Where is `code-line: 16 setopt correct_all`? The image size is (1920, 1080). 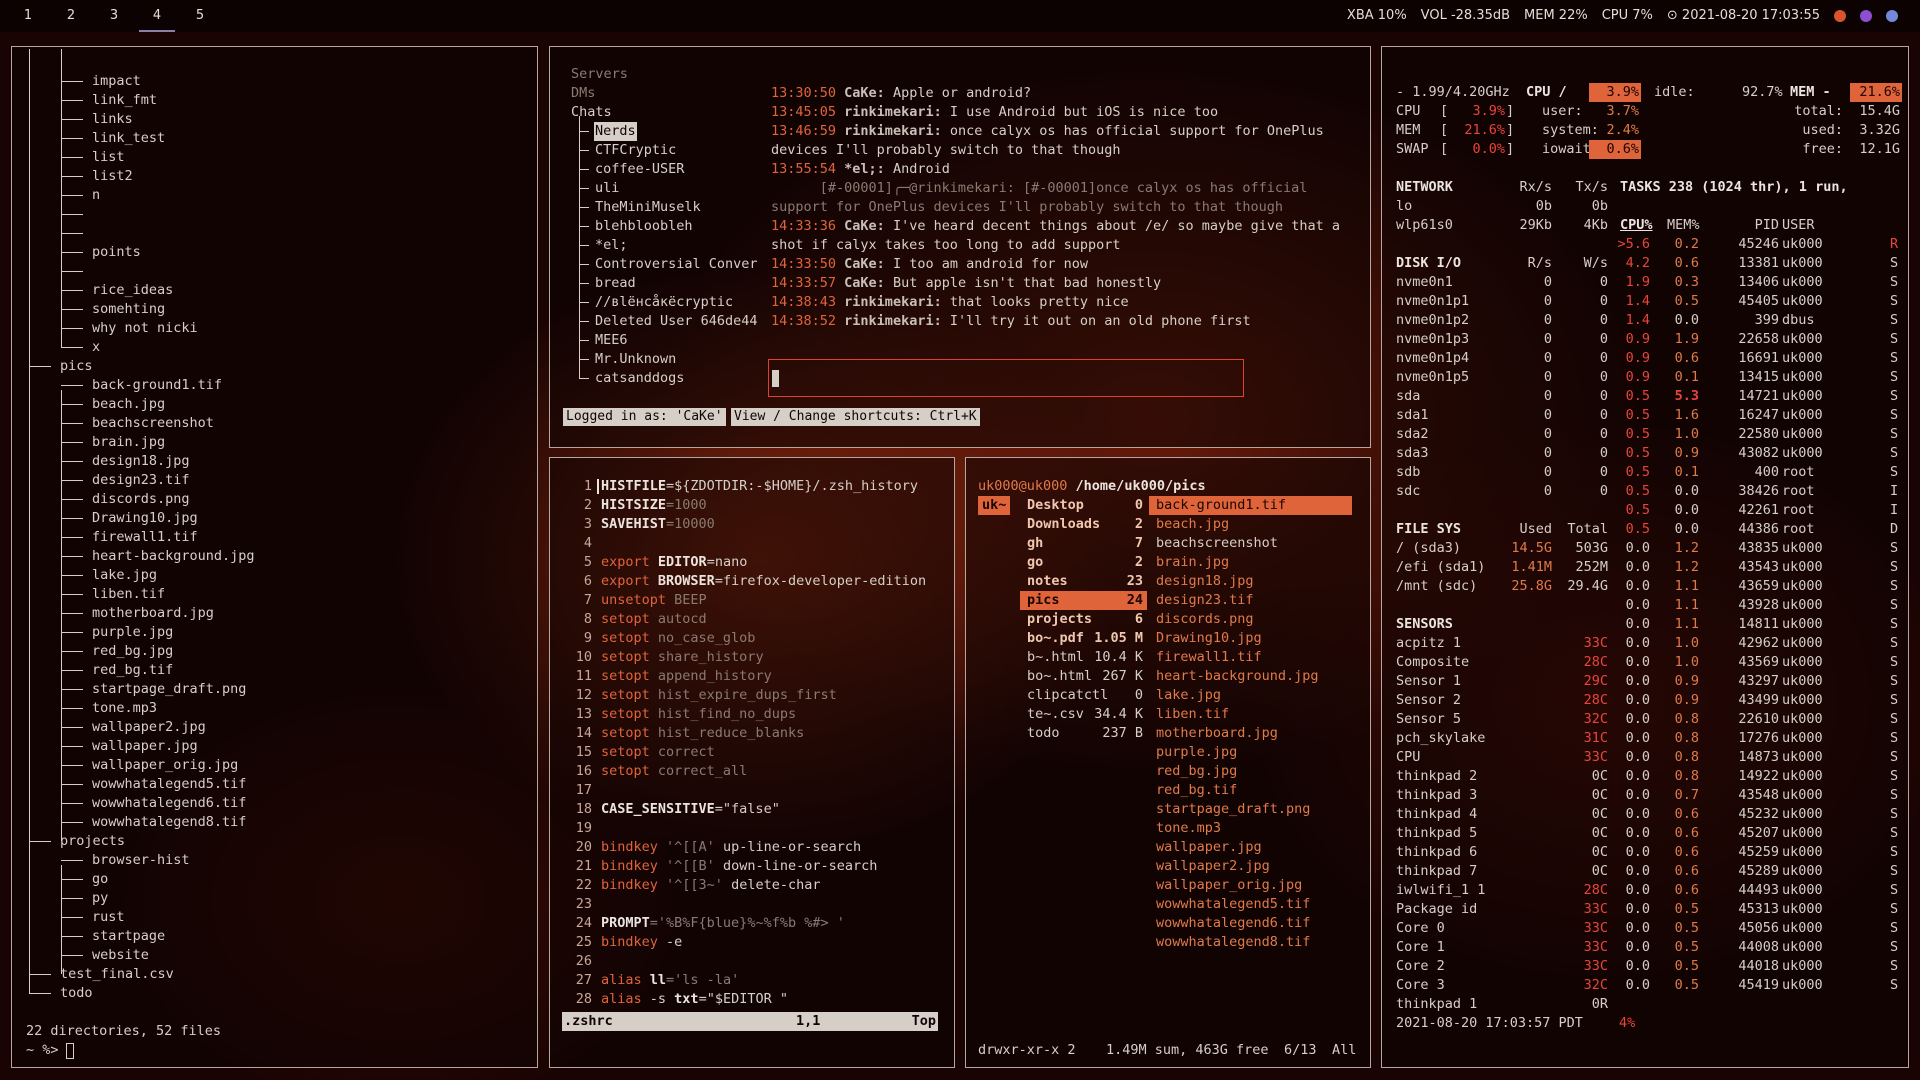
code-line: 16 setopt correct_all is located at coordinates (655, 771).